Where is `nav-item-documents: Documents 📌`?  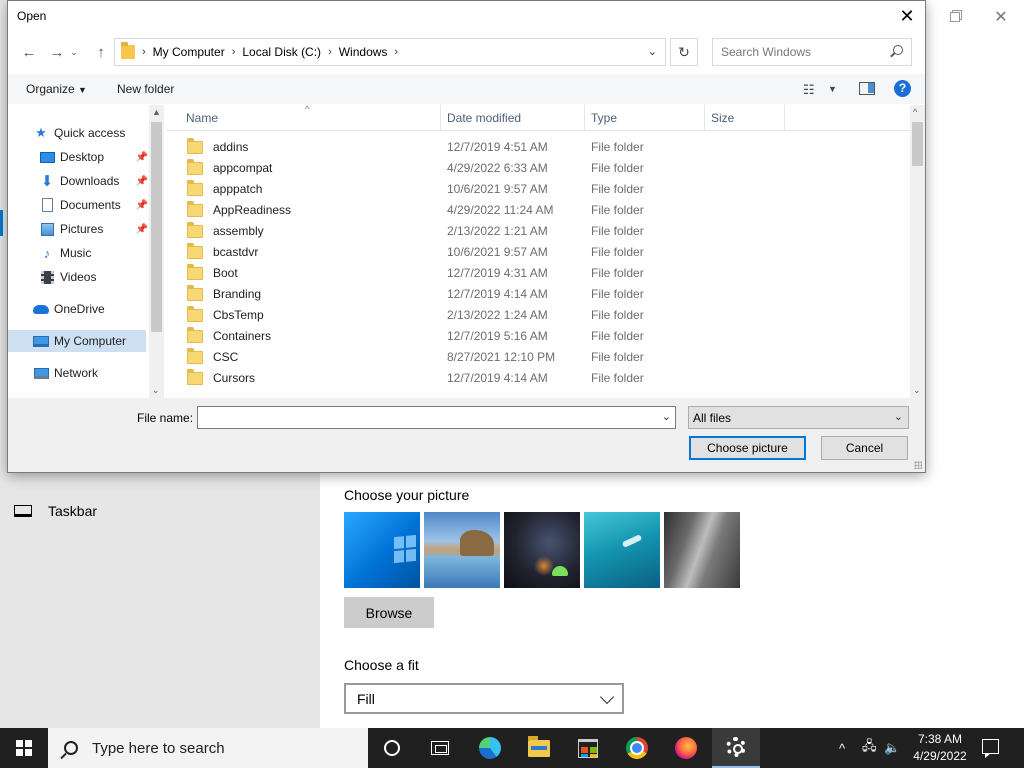
nav-item-documents: Documents 📌 is located at coordinates (78, 205).